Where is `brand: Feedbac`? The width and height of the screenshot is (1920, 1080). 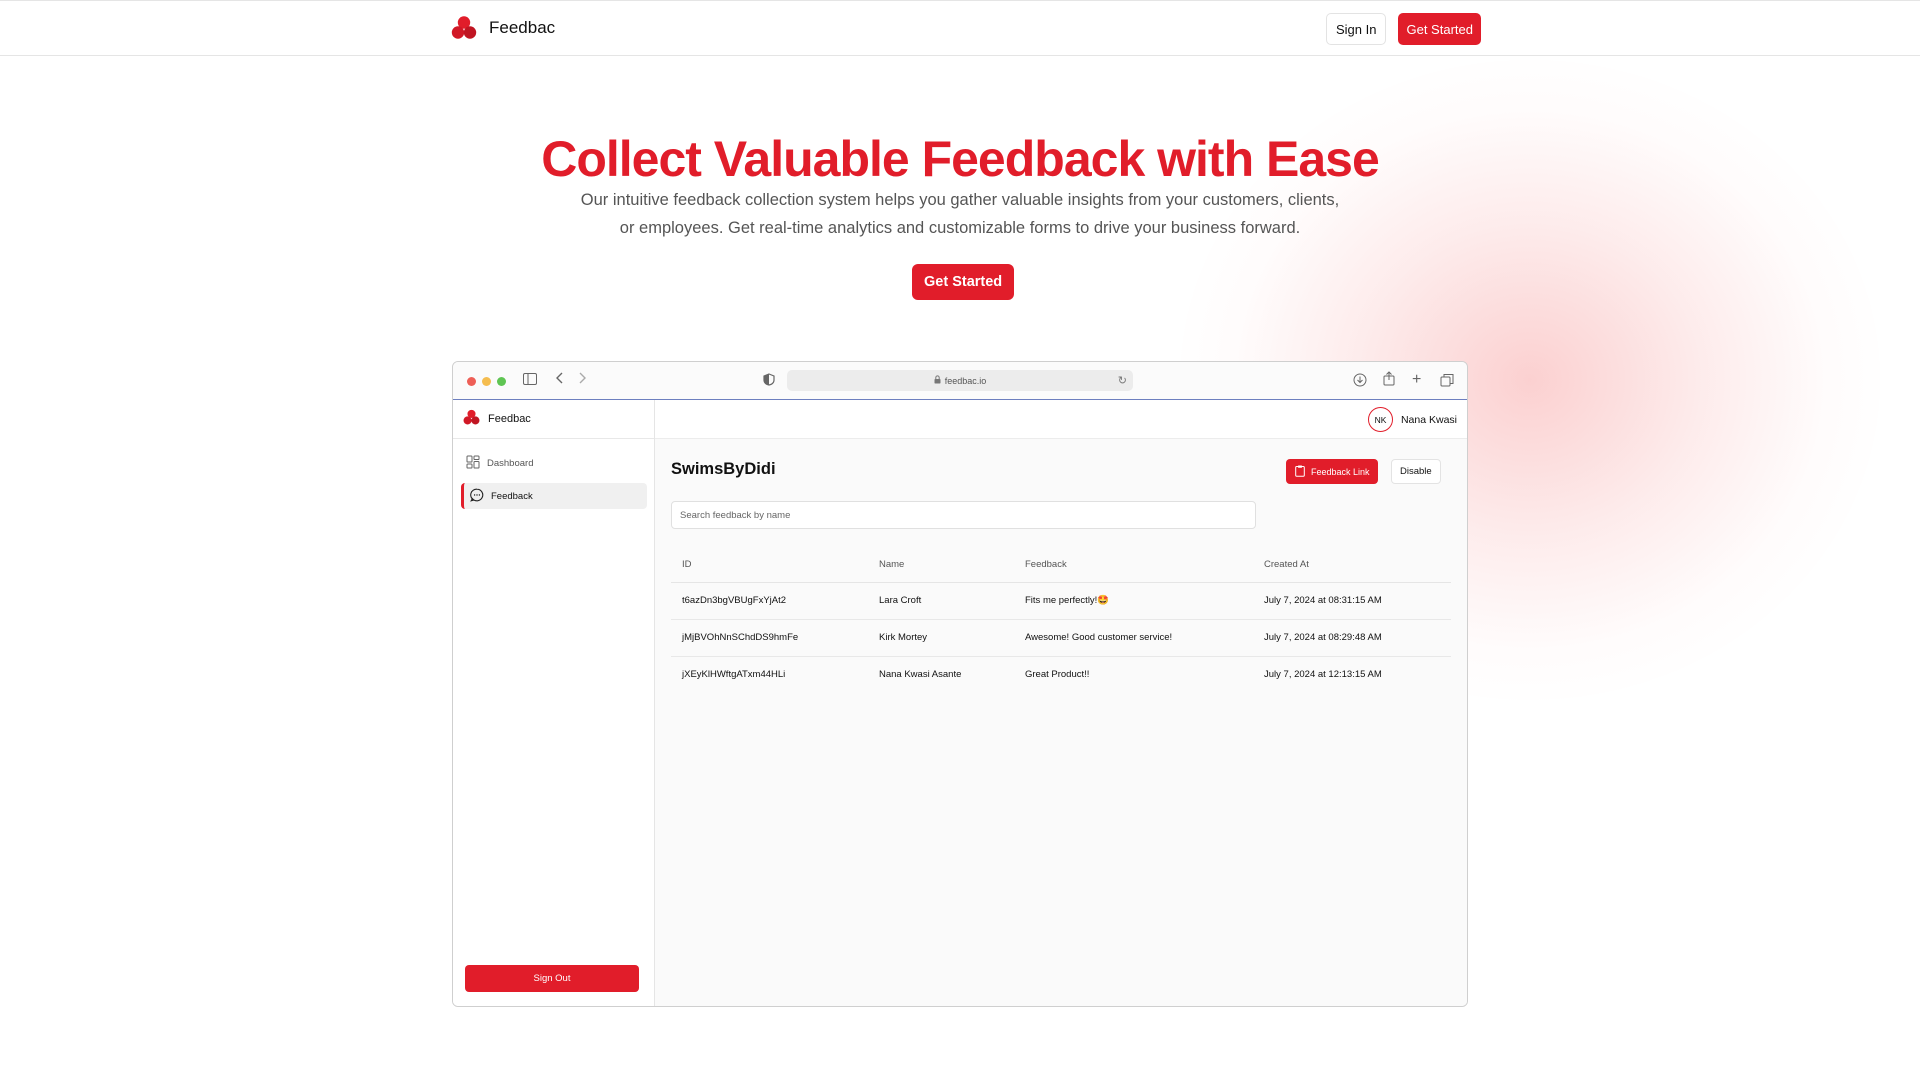 brand: Feedbac is located at coordinates (503, 28).